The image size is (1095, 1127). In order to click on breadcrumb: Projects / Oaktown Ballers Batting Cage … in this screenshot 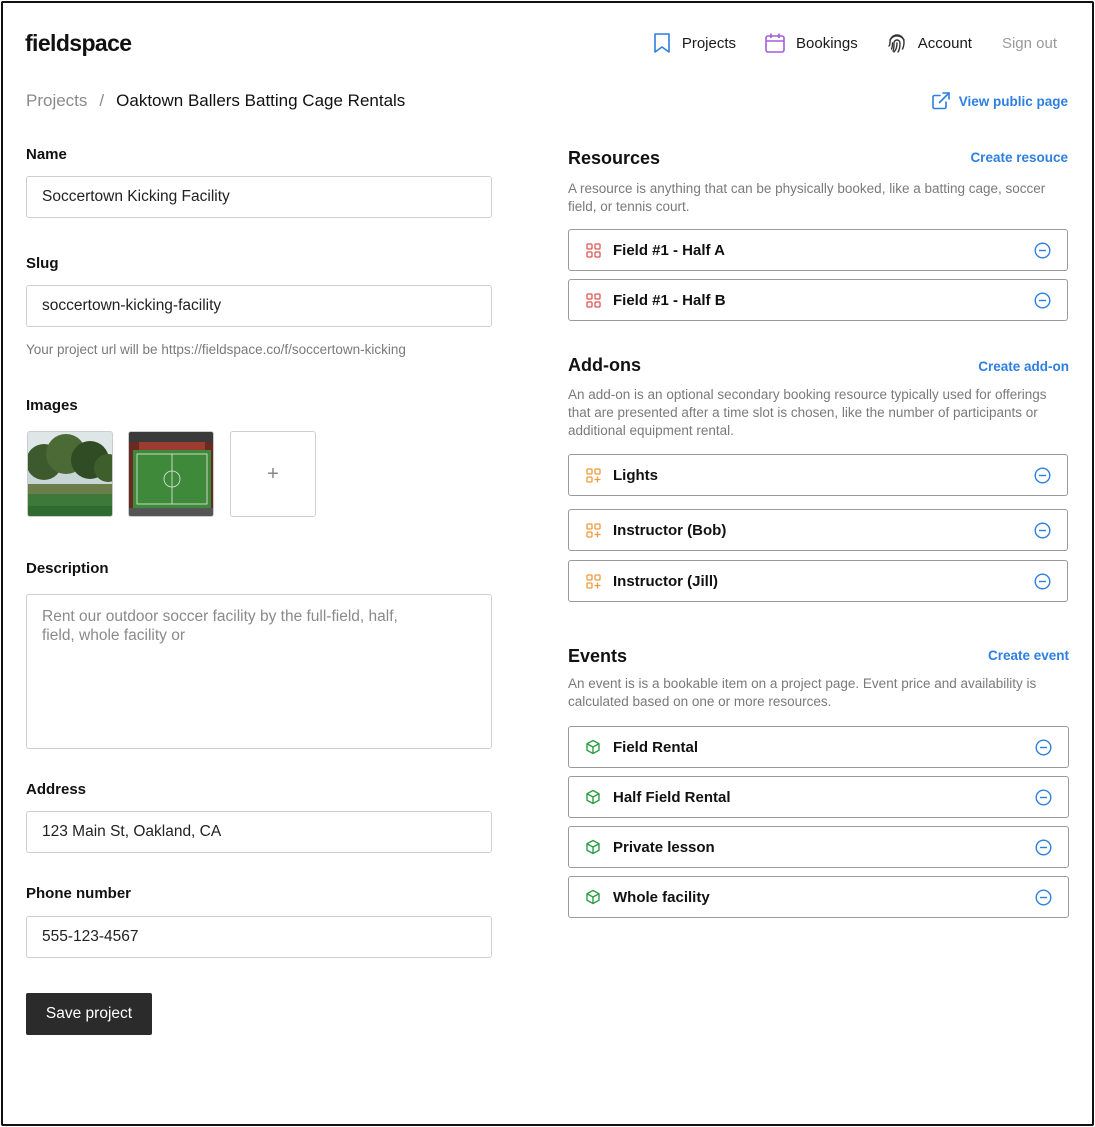, I will do `click(215, 101)`.